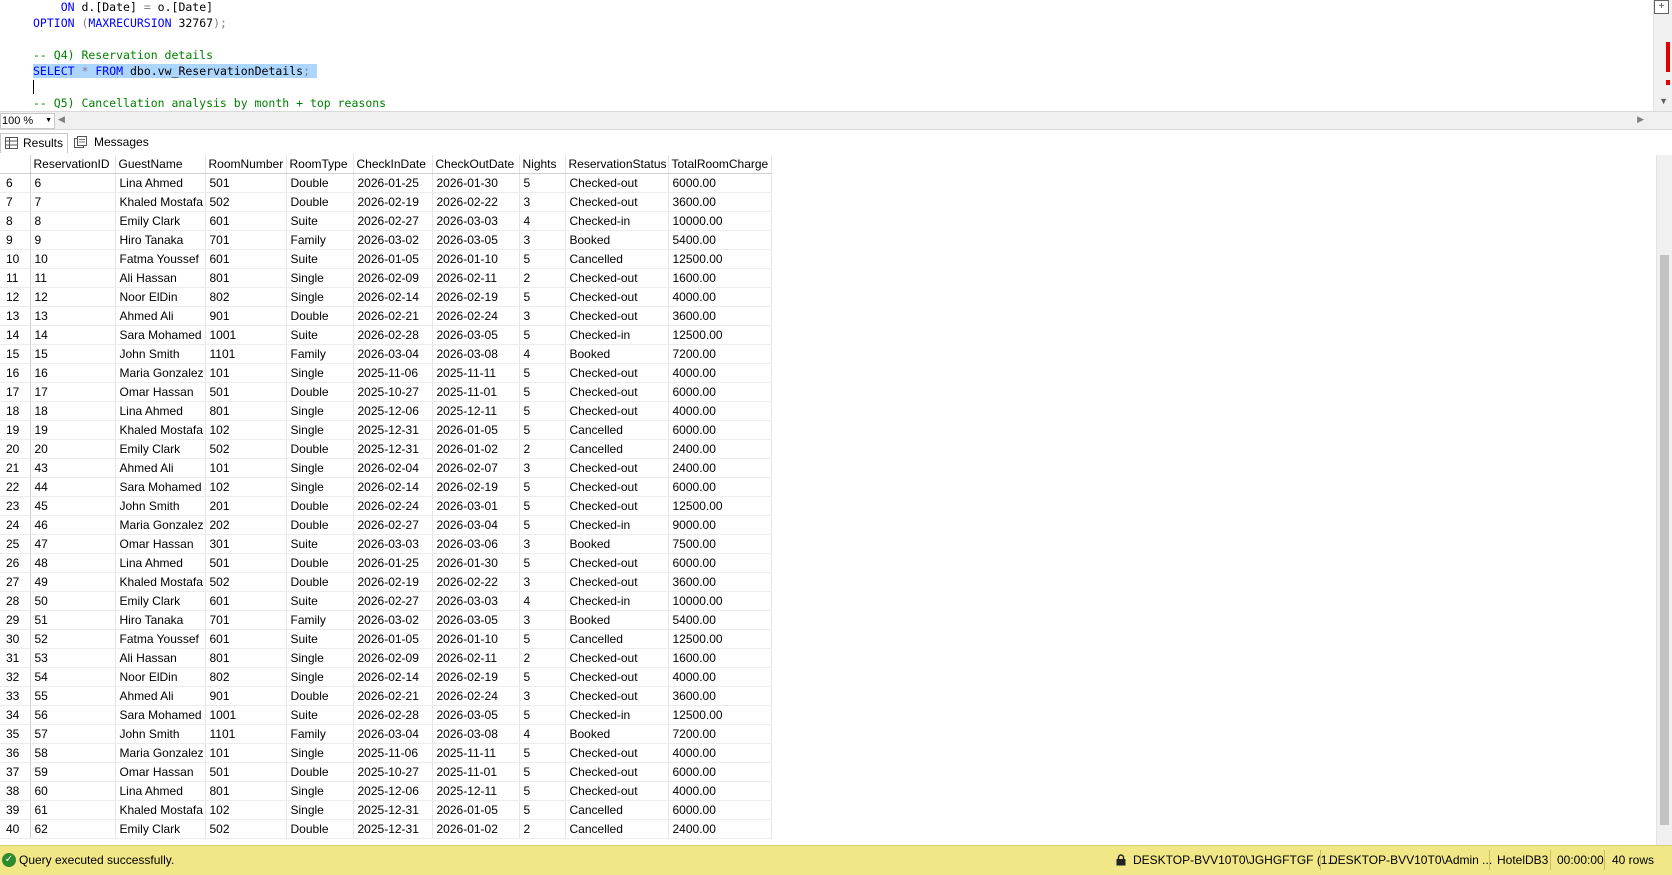  Describe the element at coordinates (476, 753) in the screenshot. I see `table-cell: 2025-11-11` at that location.